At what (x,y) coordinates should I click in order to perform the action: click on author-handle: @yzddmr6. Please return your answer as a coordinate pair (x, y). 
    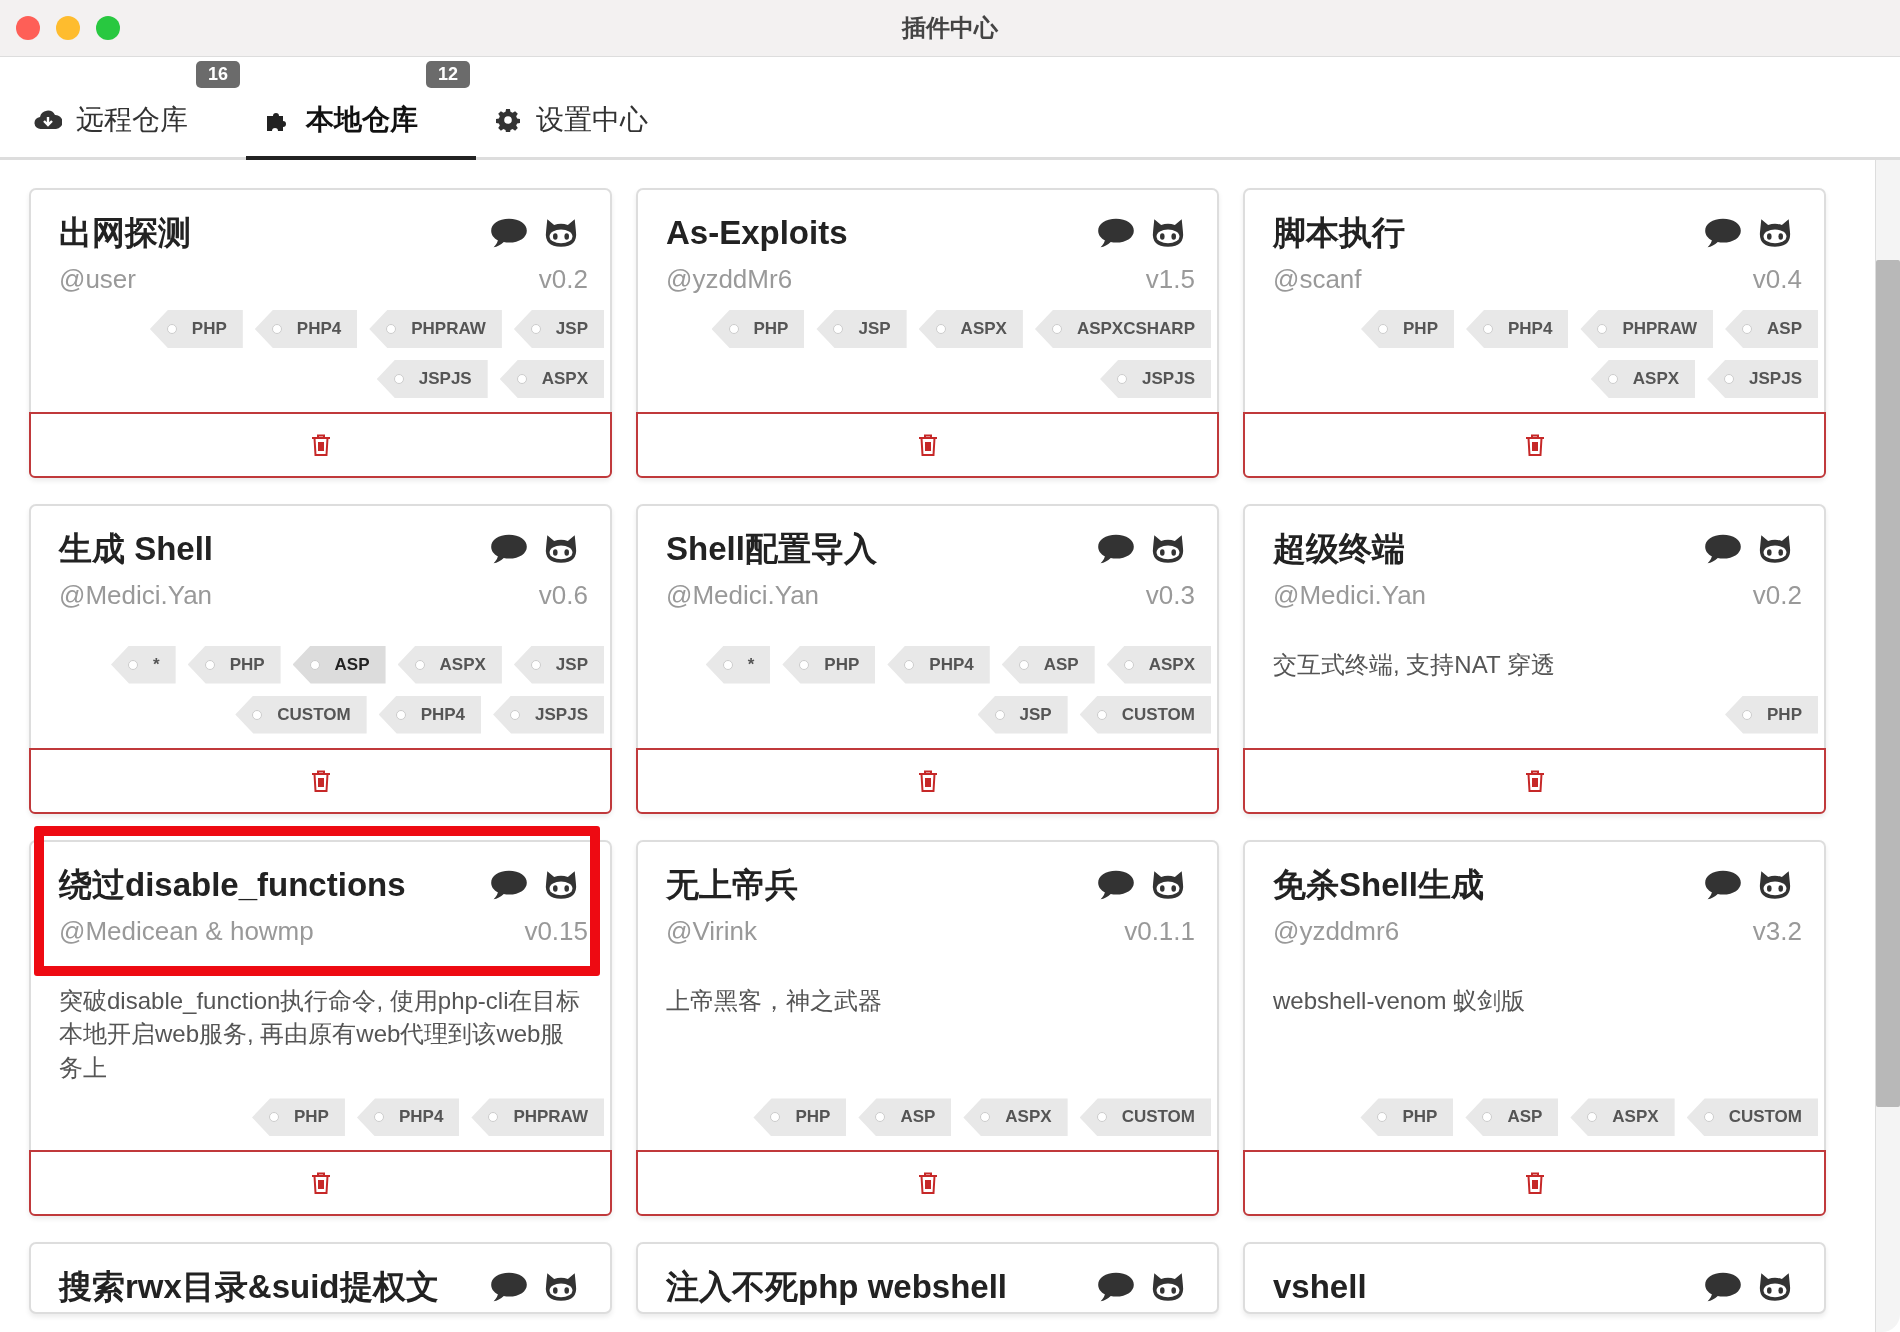
    Looking at the image, I should click on (1336, 931).